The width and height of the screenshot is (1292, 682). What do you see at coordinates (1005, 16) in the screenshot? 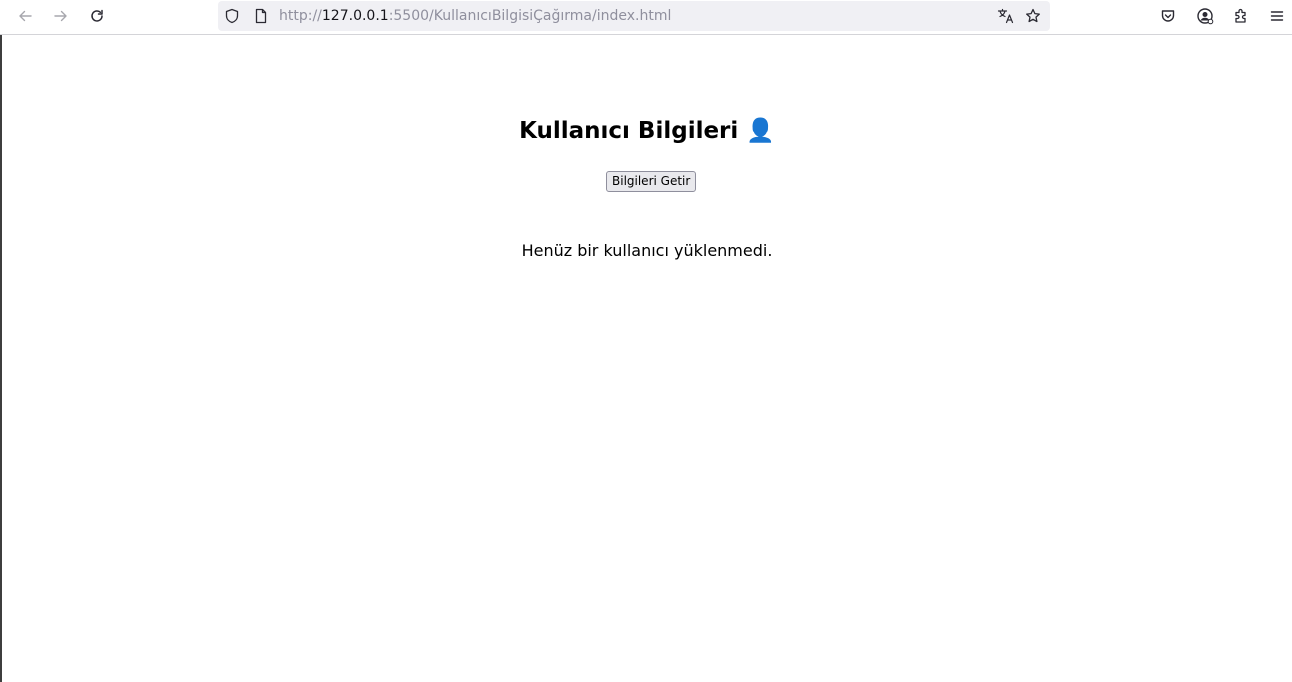
I see `translate-icon` at bounding box center [1005, 16].